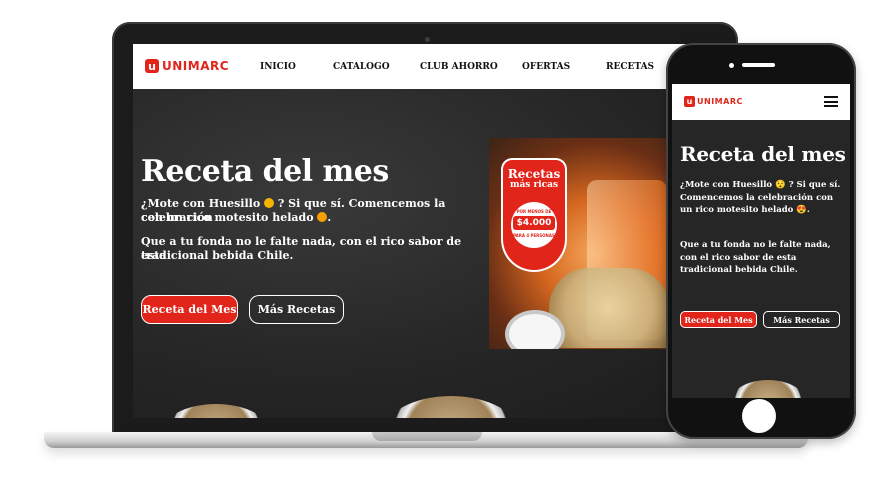  I want to click on hero-text-line4: tradicional bebida Chile., so click(217, 255).